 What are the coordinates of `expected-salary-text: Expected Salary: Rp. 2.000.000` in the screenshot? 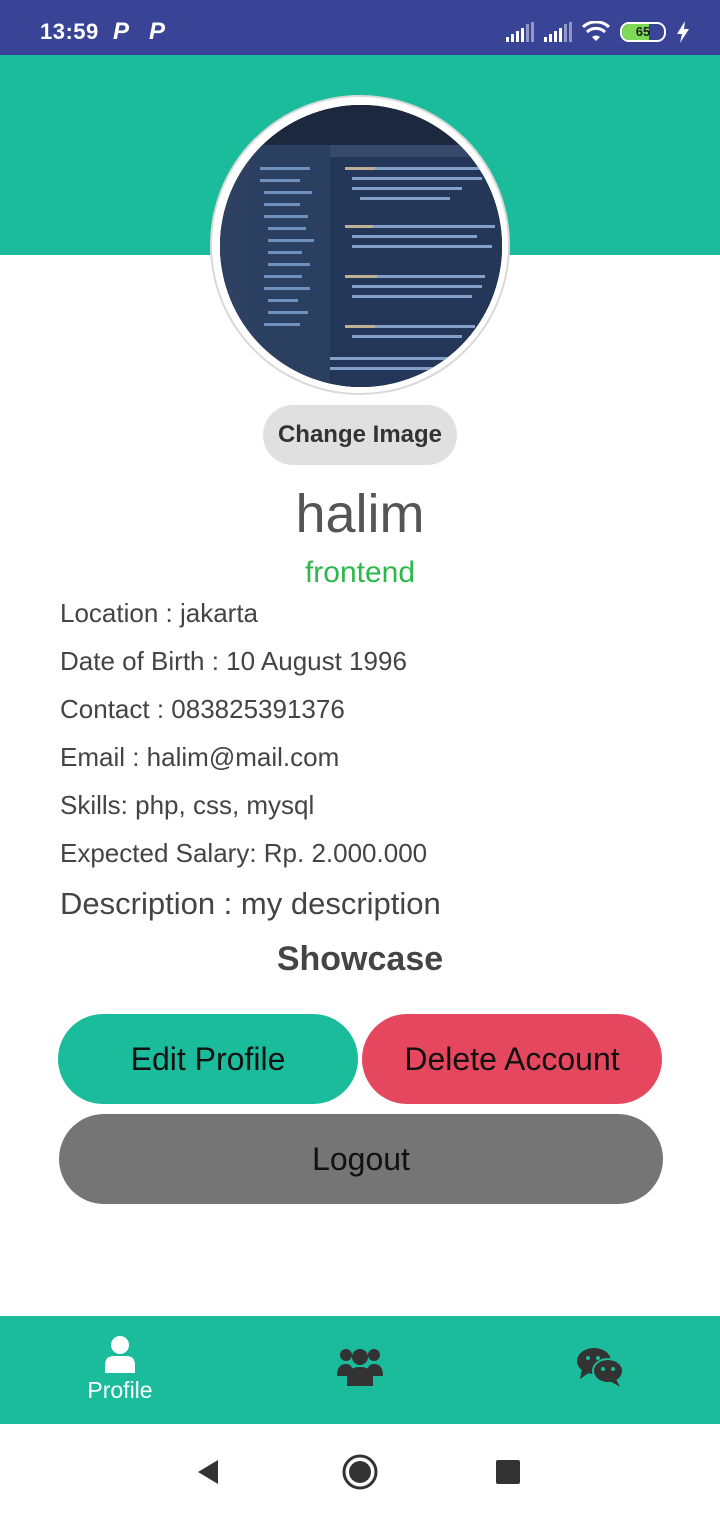 It's located at (244, 853).